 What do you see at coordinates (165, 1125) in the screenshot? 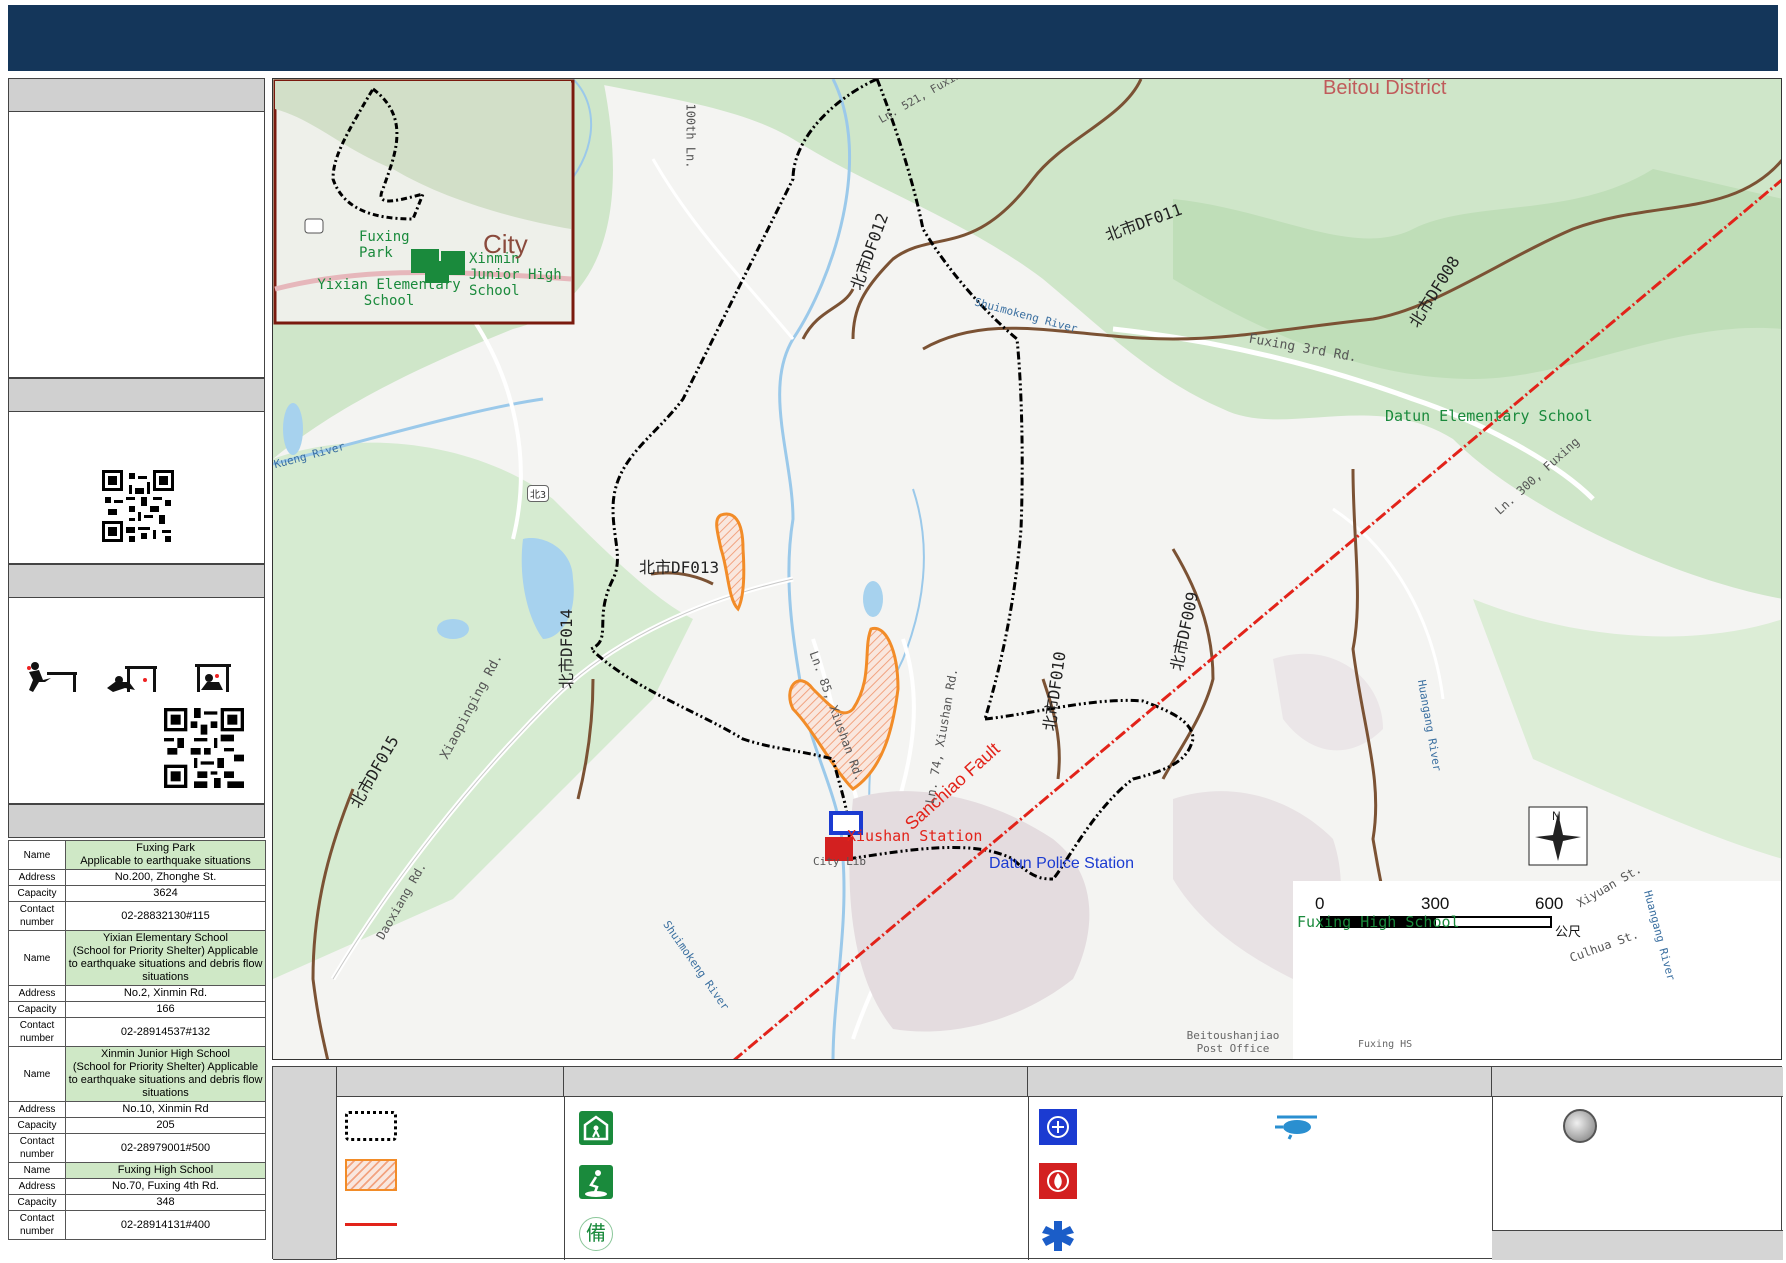
I see `shelter-capacity-value: 205` at bounding box center [165, 1125].